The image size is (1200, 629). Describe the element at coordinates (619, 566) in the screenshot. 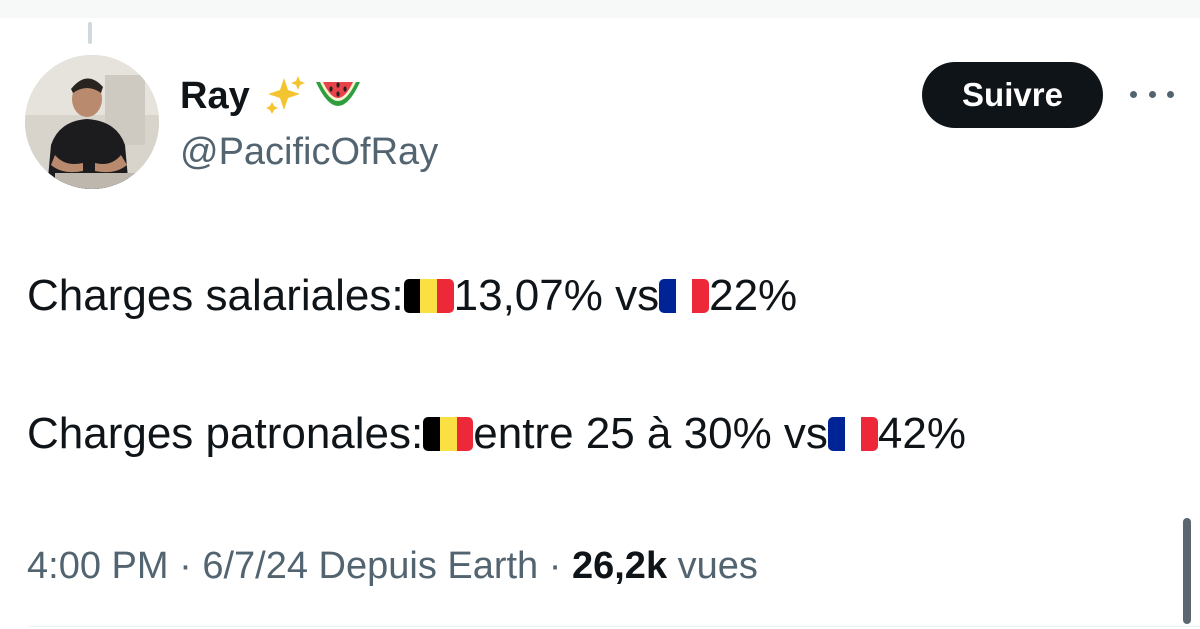

I see `views-count: 26,2k` at that location.